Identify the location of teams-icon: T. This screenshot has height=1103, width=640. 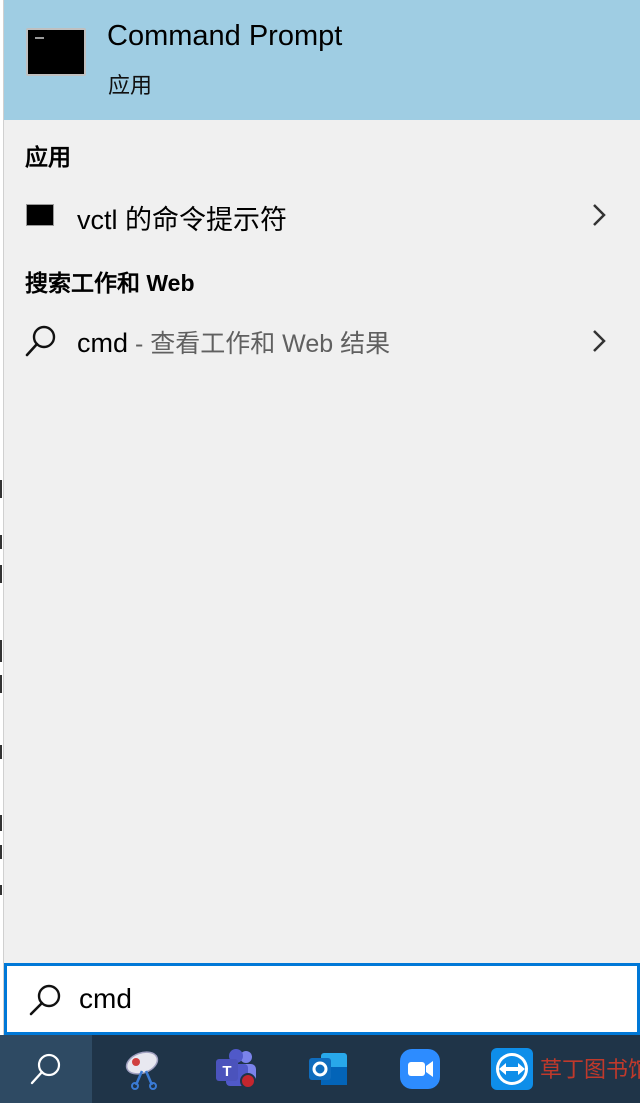
(236, 1069).